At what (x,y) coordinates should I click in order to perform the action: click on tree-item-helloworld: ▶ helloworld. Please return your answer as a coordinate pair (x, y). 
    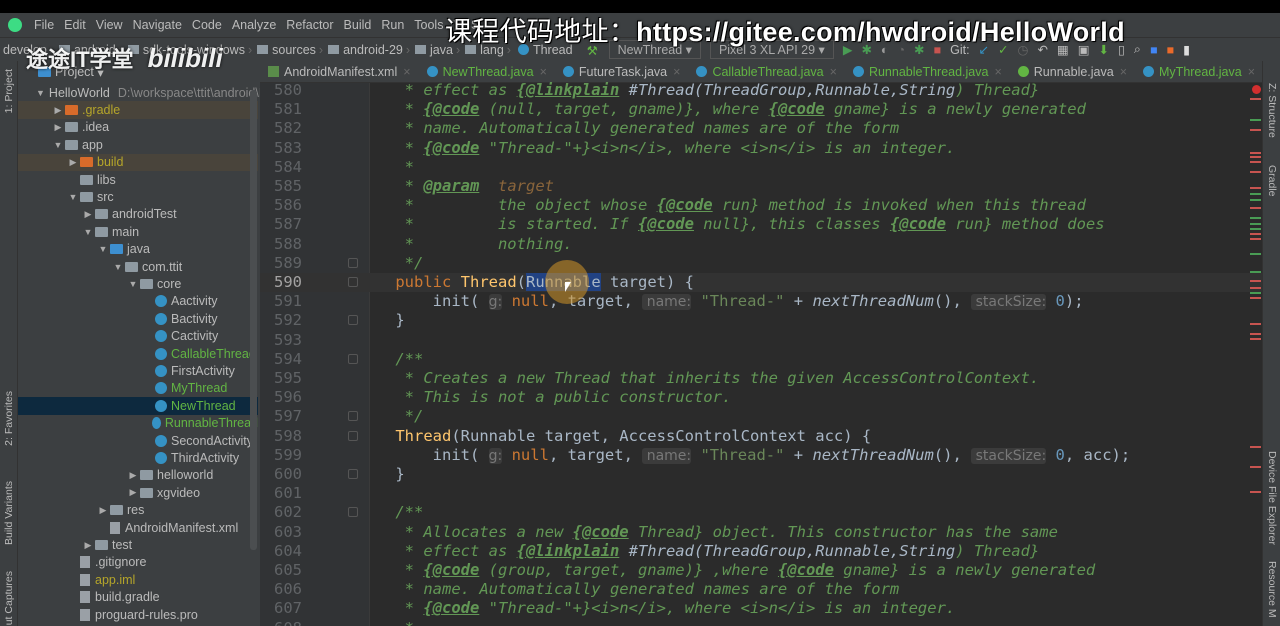
    Looking at the image, I should click on (138, 475).